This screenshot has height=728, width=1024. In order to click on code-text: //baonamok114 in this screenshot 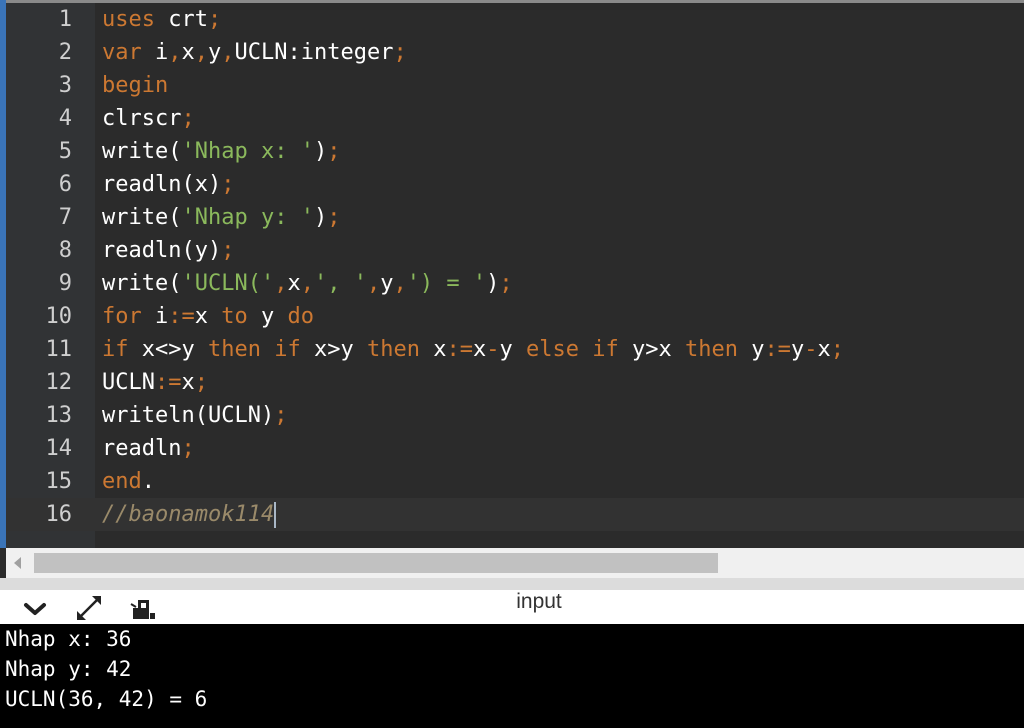, I will do `click(189, 514)`.